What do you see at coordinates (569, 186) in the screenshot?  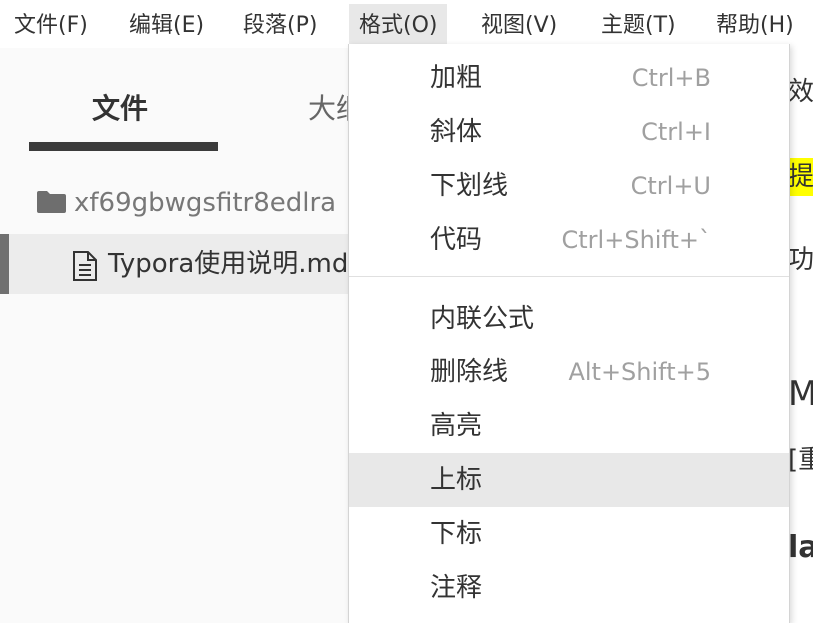 I see `menu-item-underline: 下划线 Ctrl+U` at bounding box center [569, 186].